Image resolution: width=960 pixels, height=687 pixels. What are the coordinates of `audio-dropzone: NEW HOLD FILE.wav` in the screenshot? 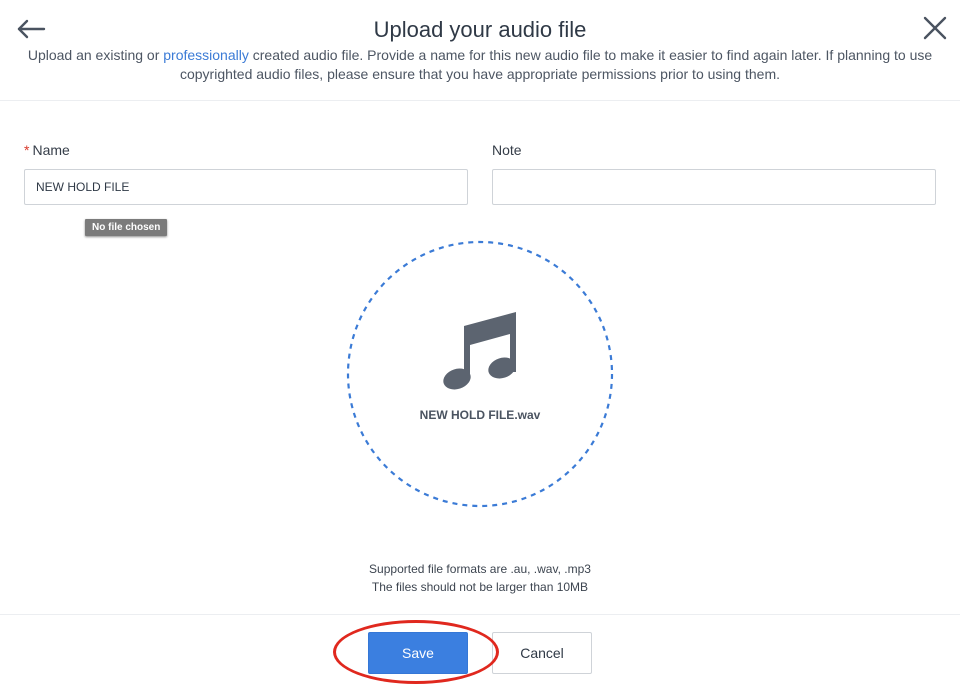 It's located at (480, 374).